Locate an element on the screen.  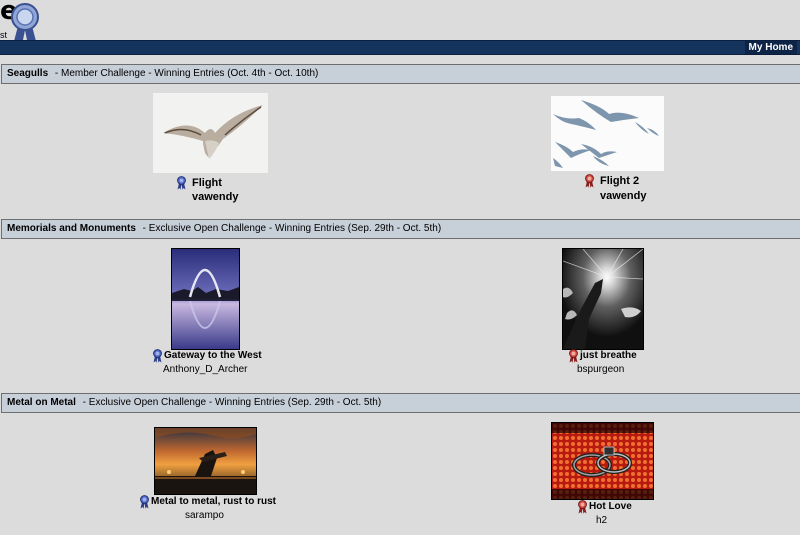
site-logo: e st is located at coordinates (400, 22).